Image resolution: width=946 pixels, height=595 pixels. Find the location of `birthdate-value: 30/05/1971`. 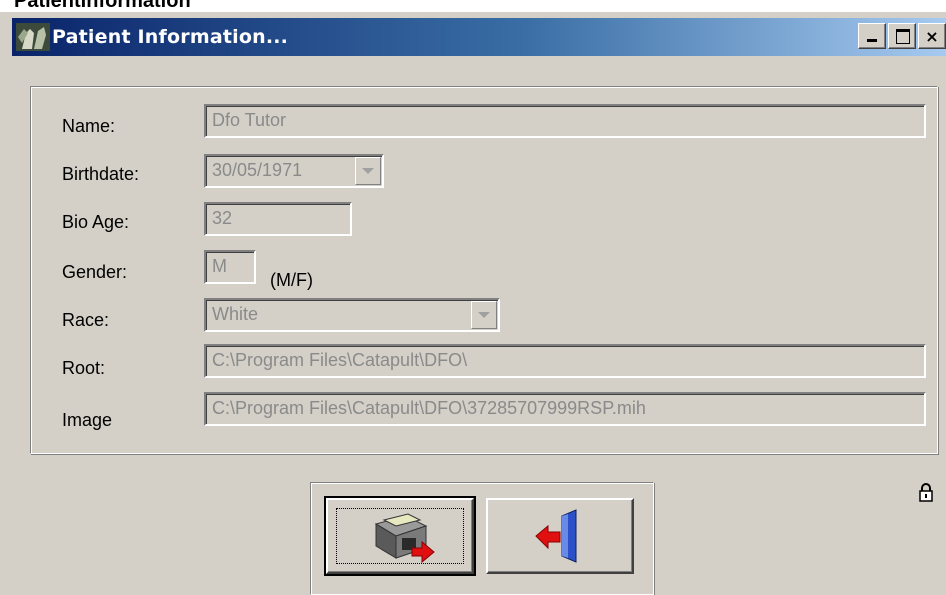

birthdate-value: 30/05/1971 is located at coordinates (257, 170).